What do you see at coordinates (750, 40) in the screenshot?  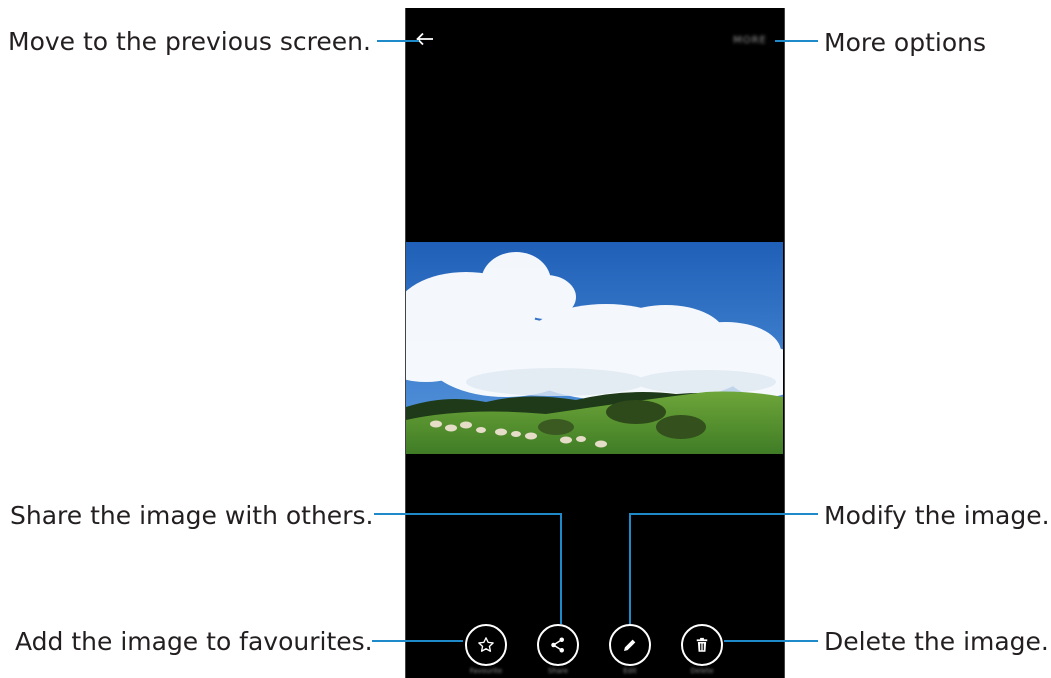 I see `more-options-button: MORE` at bounding box center [750, 40].